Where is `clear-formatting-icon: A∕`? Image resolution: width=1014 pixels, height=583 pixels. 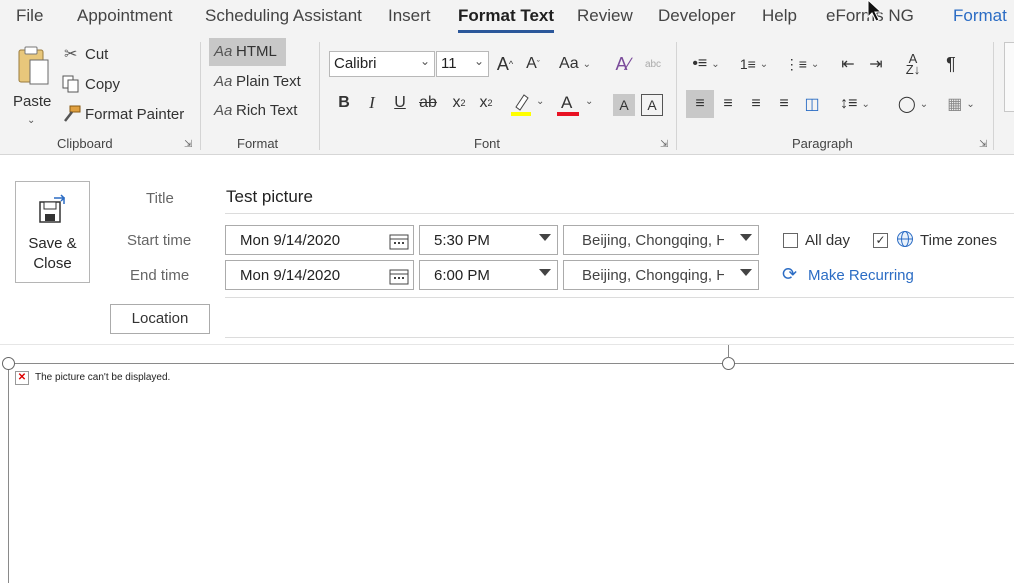
clear-formatting-icon: A∕ is located at coordinates (623, 64).